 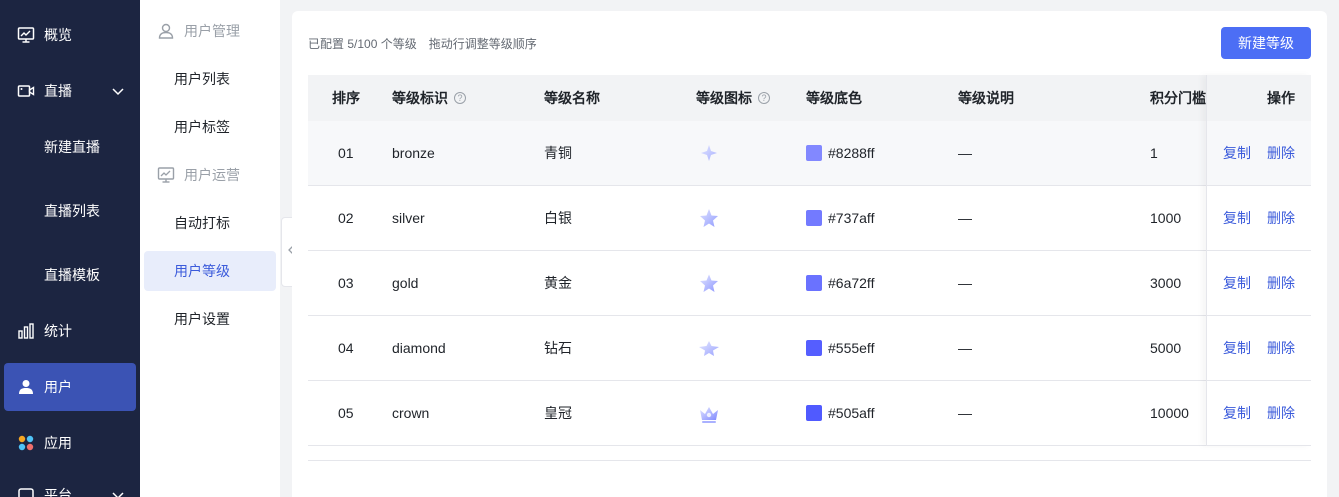 What do you see at coordinates (202, 271) in the screenshot?
I see `sidebar-item-label: 用户等级` at bounding box center [202, 271].